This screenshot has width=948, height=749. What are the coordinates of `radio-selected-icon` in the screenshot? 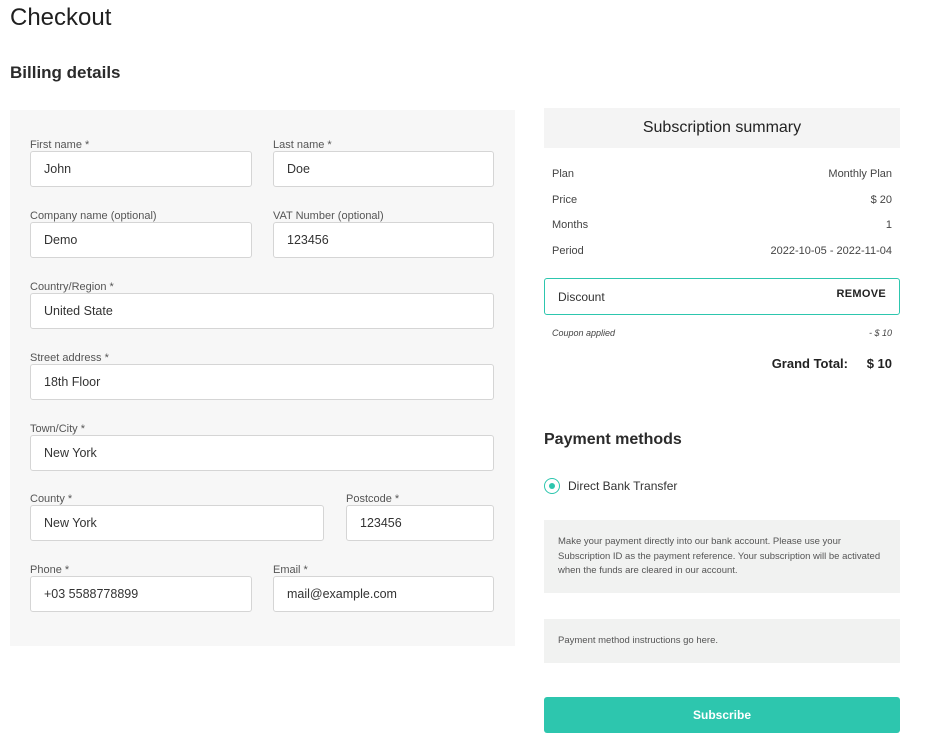 It's located at (552, 486).